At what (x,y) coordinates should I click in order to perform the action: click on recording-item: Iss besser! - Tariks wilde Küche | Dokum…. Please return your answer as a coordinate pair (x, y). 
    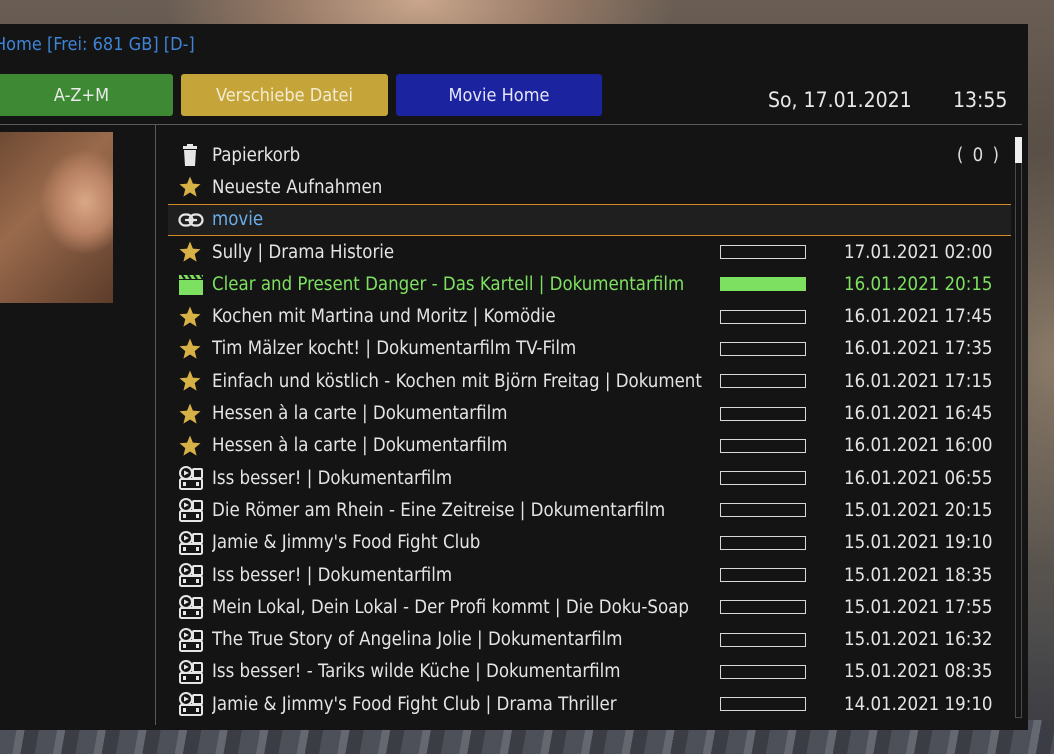
    Looking at the image, I should click on (589, 672).